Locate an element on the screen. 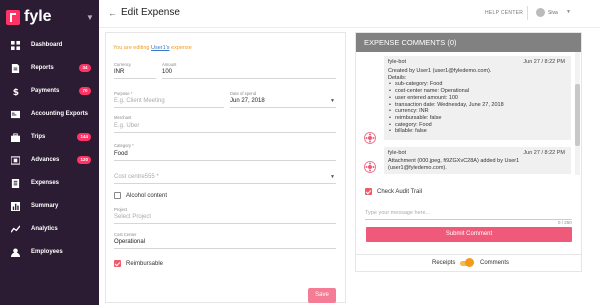 The height and width of the screenshot is (305, 600). comment-detail: sub-category: Food is located at coordinates (477, 84).